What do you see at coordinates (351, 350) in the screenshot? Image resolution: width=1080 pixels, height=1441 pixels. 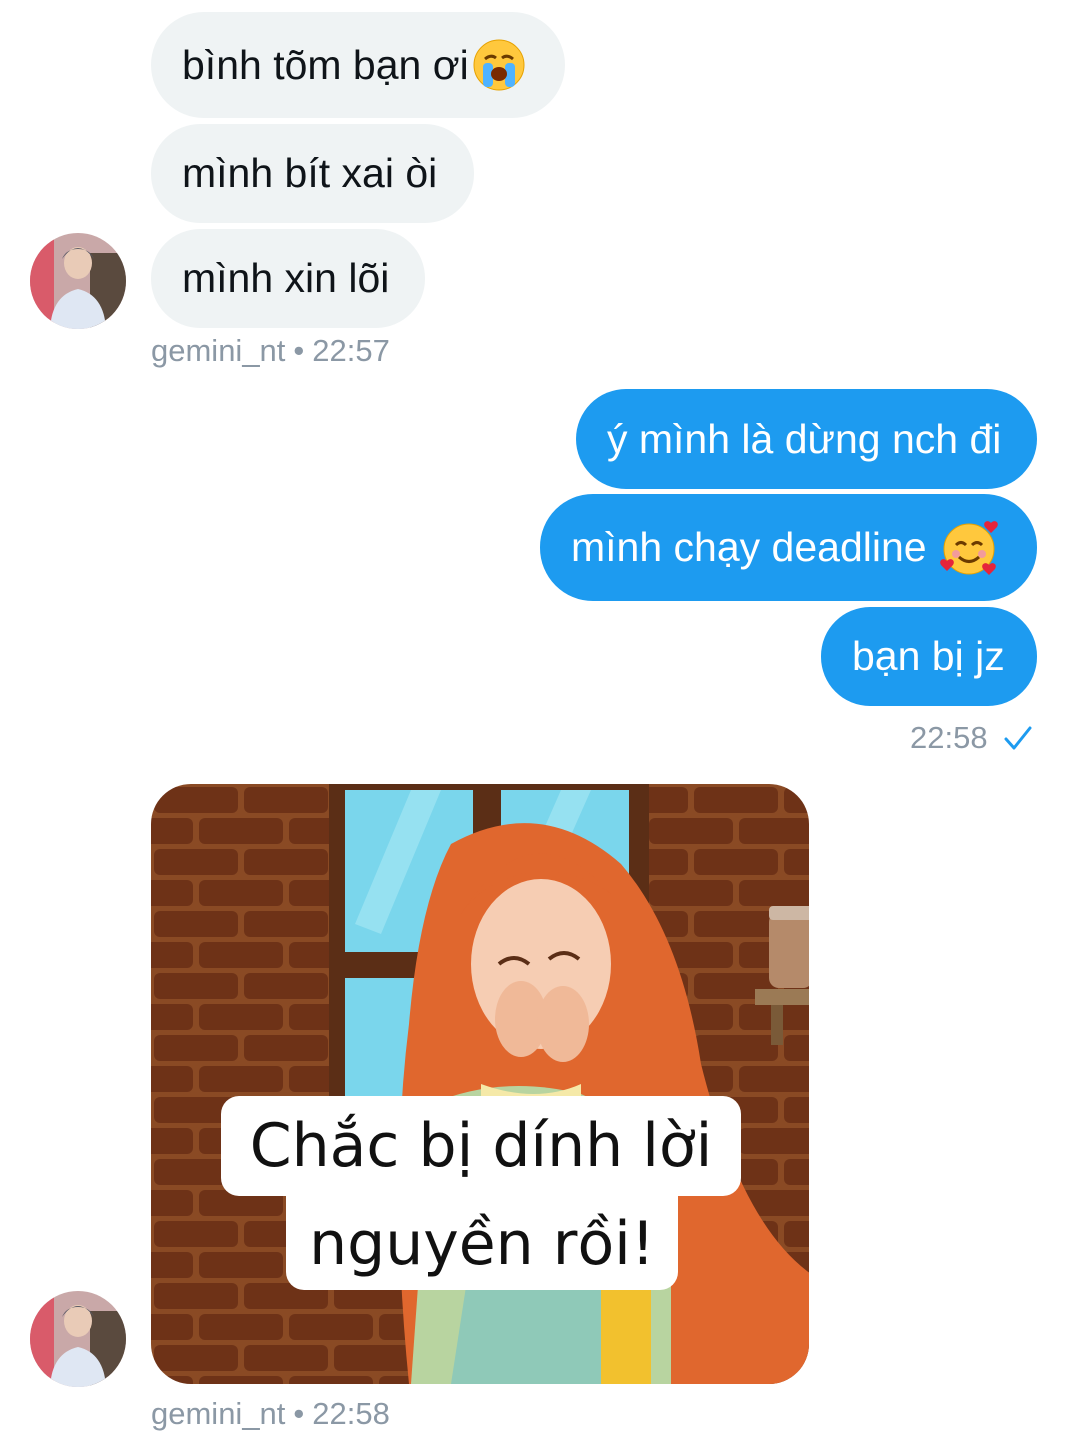 I see `timestamp: 22:57` at bounding box center [351, 350].